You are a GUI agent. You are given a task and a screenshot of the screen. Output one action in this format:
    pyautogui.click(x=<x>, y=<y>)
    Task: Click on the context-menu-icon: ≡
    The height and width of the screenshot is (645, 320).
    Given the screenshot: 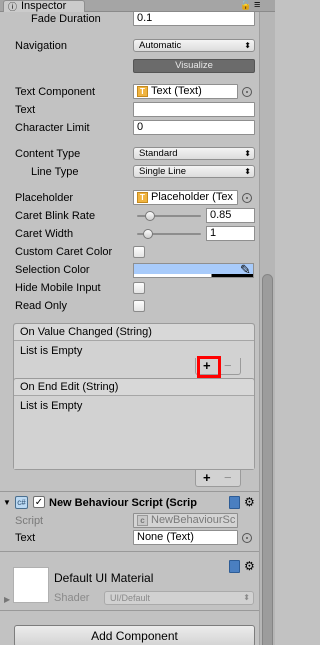 What is the action you would take?
    pyautogui.click(x=257, y=5)
    